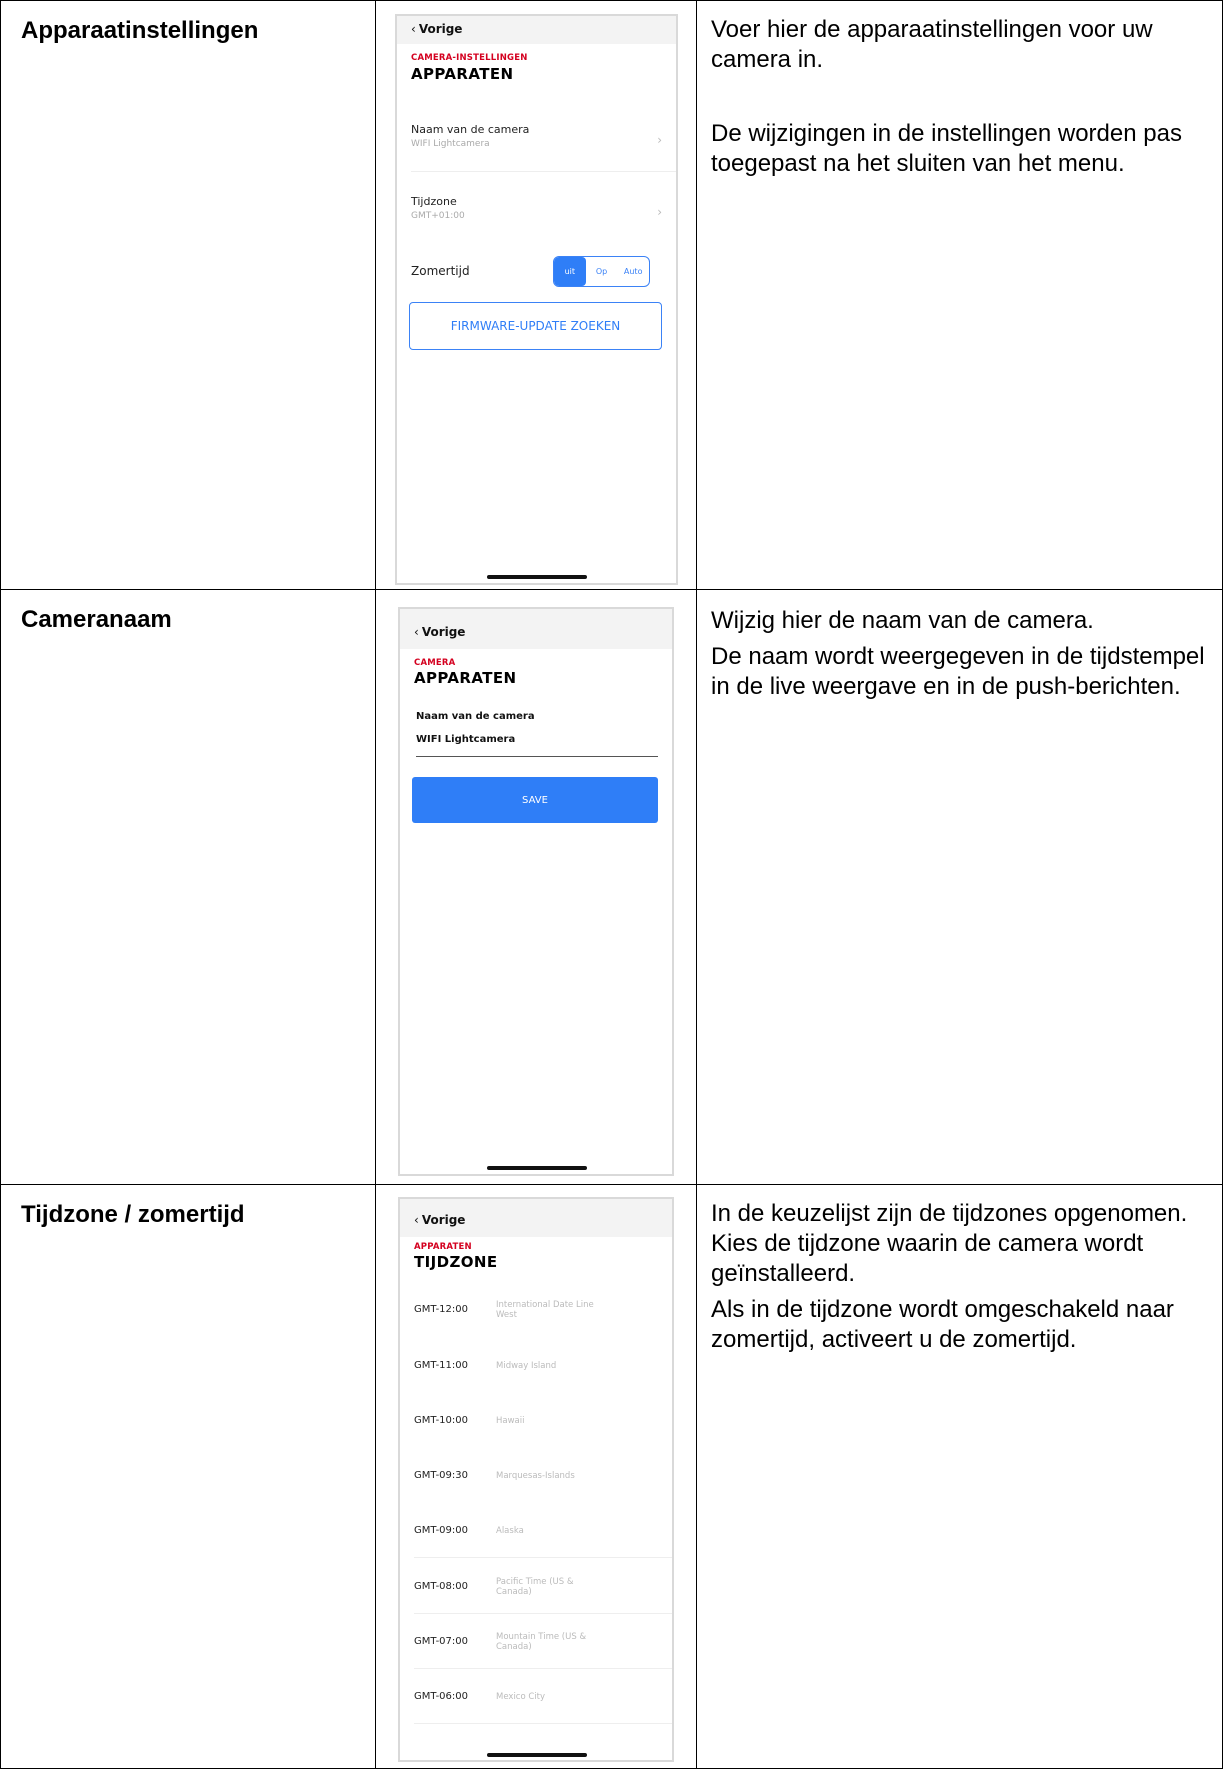 The width and height of the screenshot is (1223, 1769). Describe the element at coordinates (456, 1262) in the screenshot. I see `page-title: TIJDZONE` at that location.